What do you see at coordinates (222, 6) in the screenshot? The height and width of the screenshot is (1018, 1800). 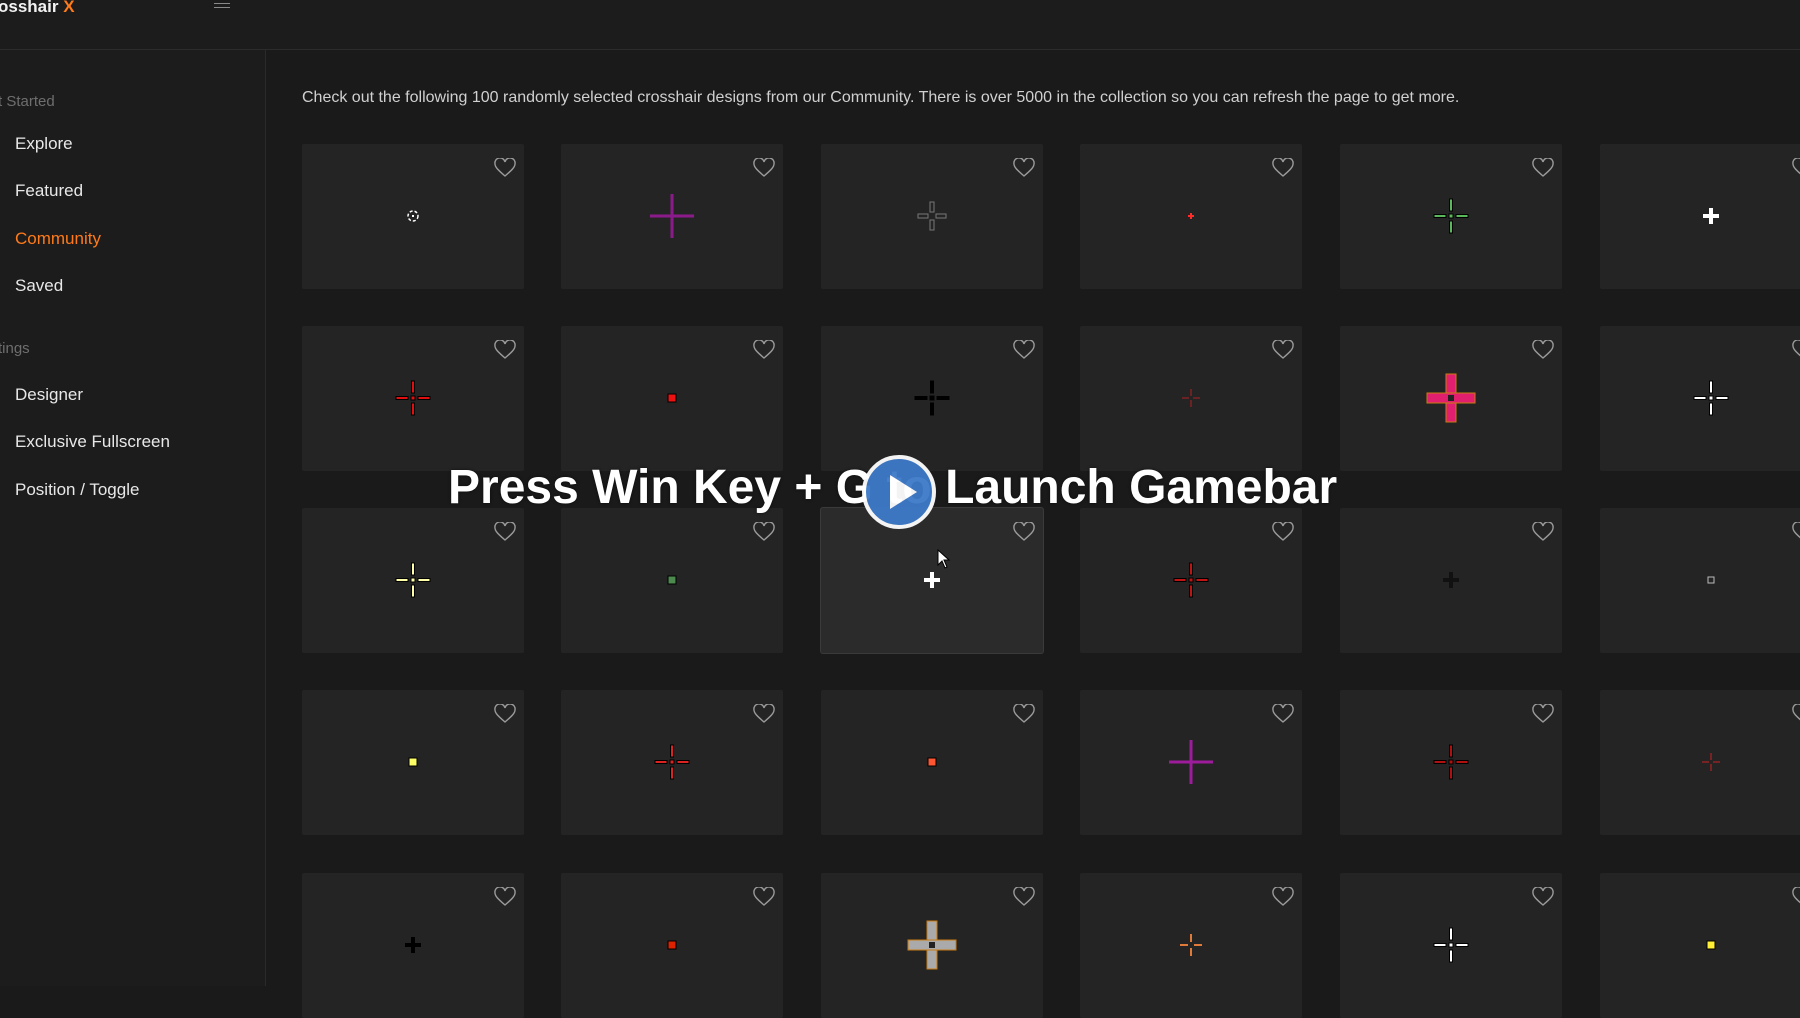 I see `menu-toggle-icon` at bounding box center [222, 6].